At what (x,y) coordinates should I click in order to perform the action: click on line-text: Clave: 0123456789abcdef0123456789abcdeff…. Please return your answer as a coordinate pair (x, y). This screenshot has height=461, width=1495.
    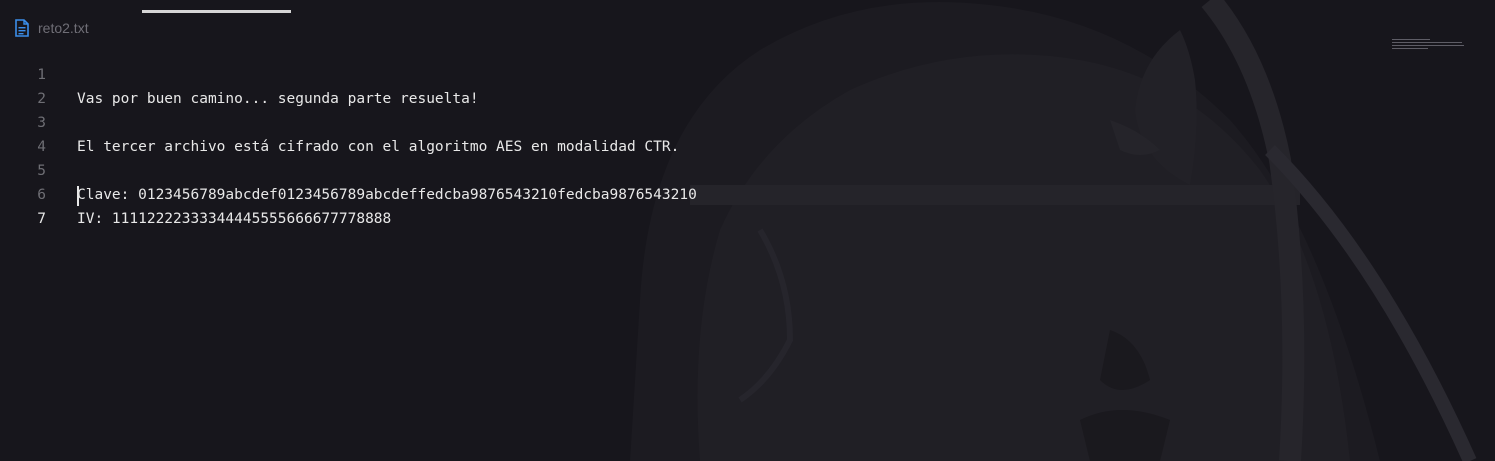
    Looking at the image, I should click on (387, 195).